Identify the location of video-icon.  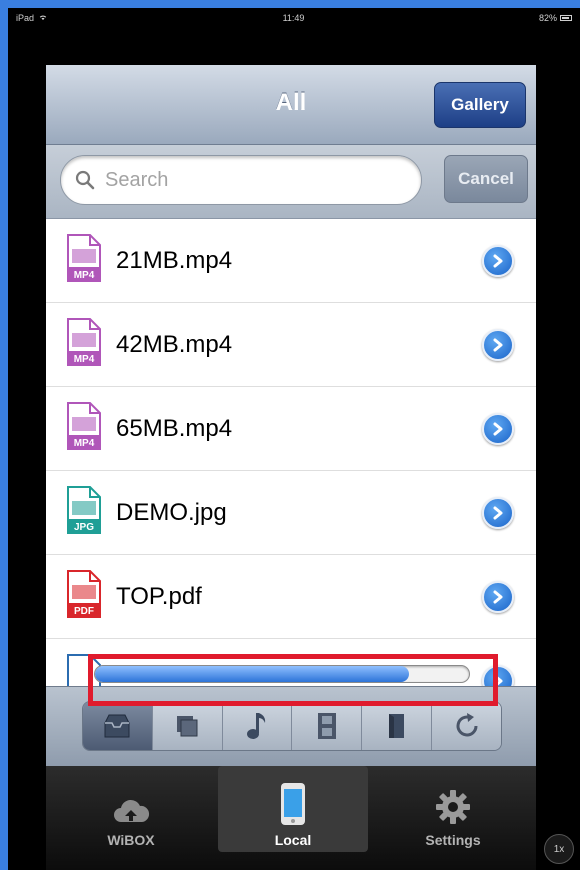
(326, 726).